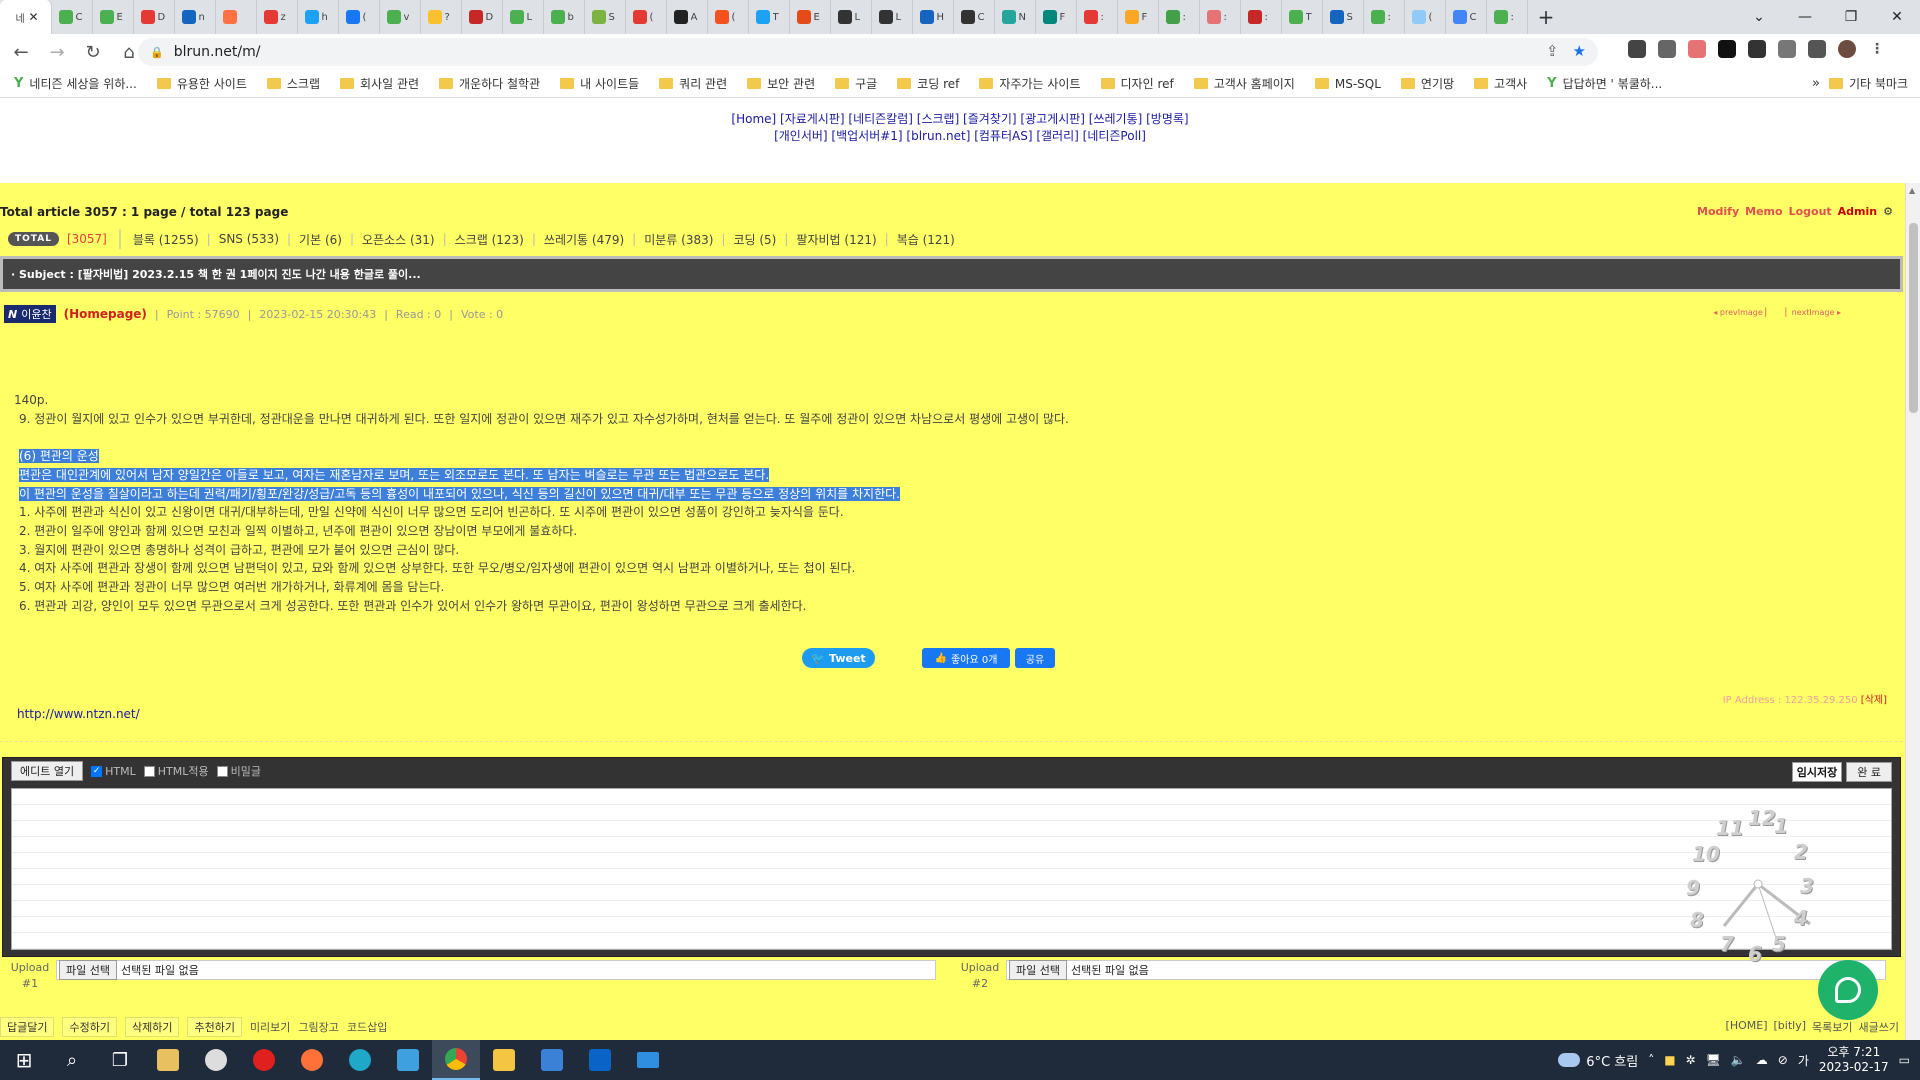 This screenshot has height=1080, width=1920. What do you see at coordinates (1790, 1027) in the screenshot?
I see `bottom-right-link: [bitly]` at bounding box center [1790, 1027].